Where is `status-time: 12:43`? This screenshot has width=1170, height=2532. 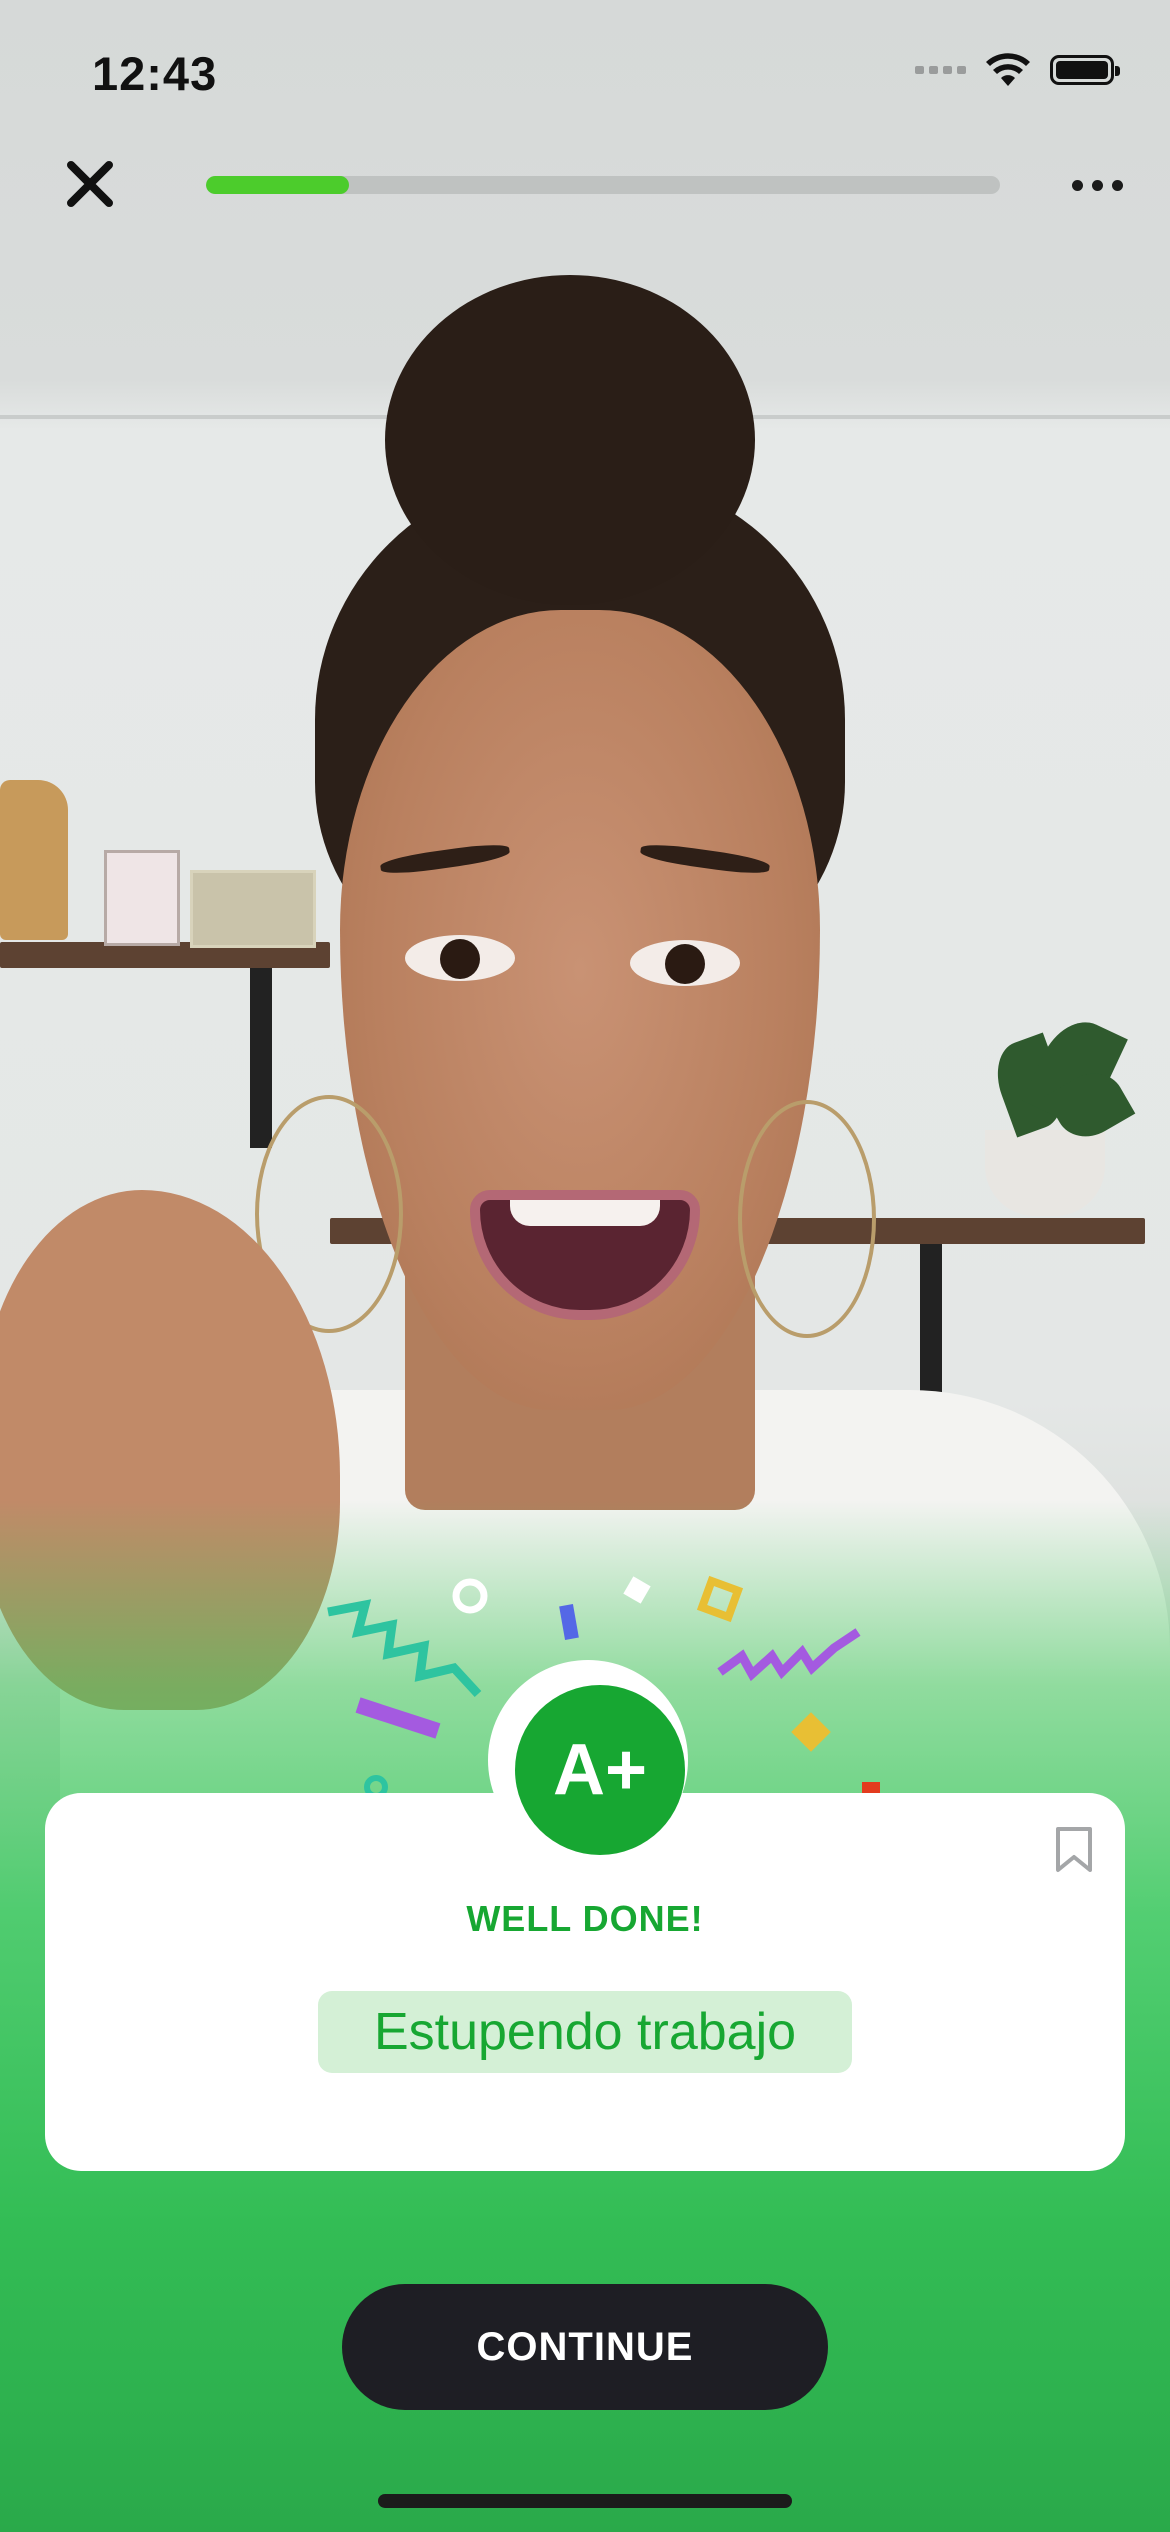
status-time: 12:43 is located at coordinates (155, 73).